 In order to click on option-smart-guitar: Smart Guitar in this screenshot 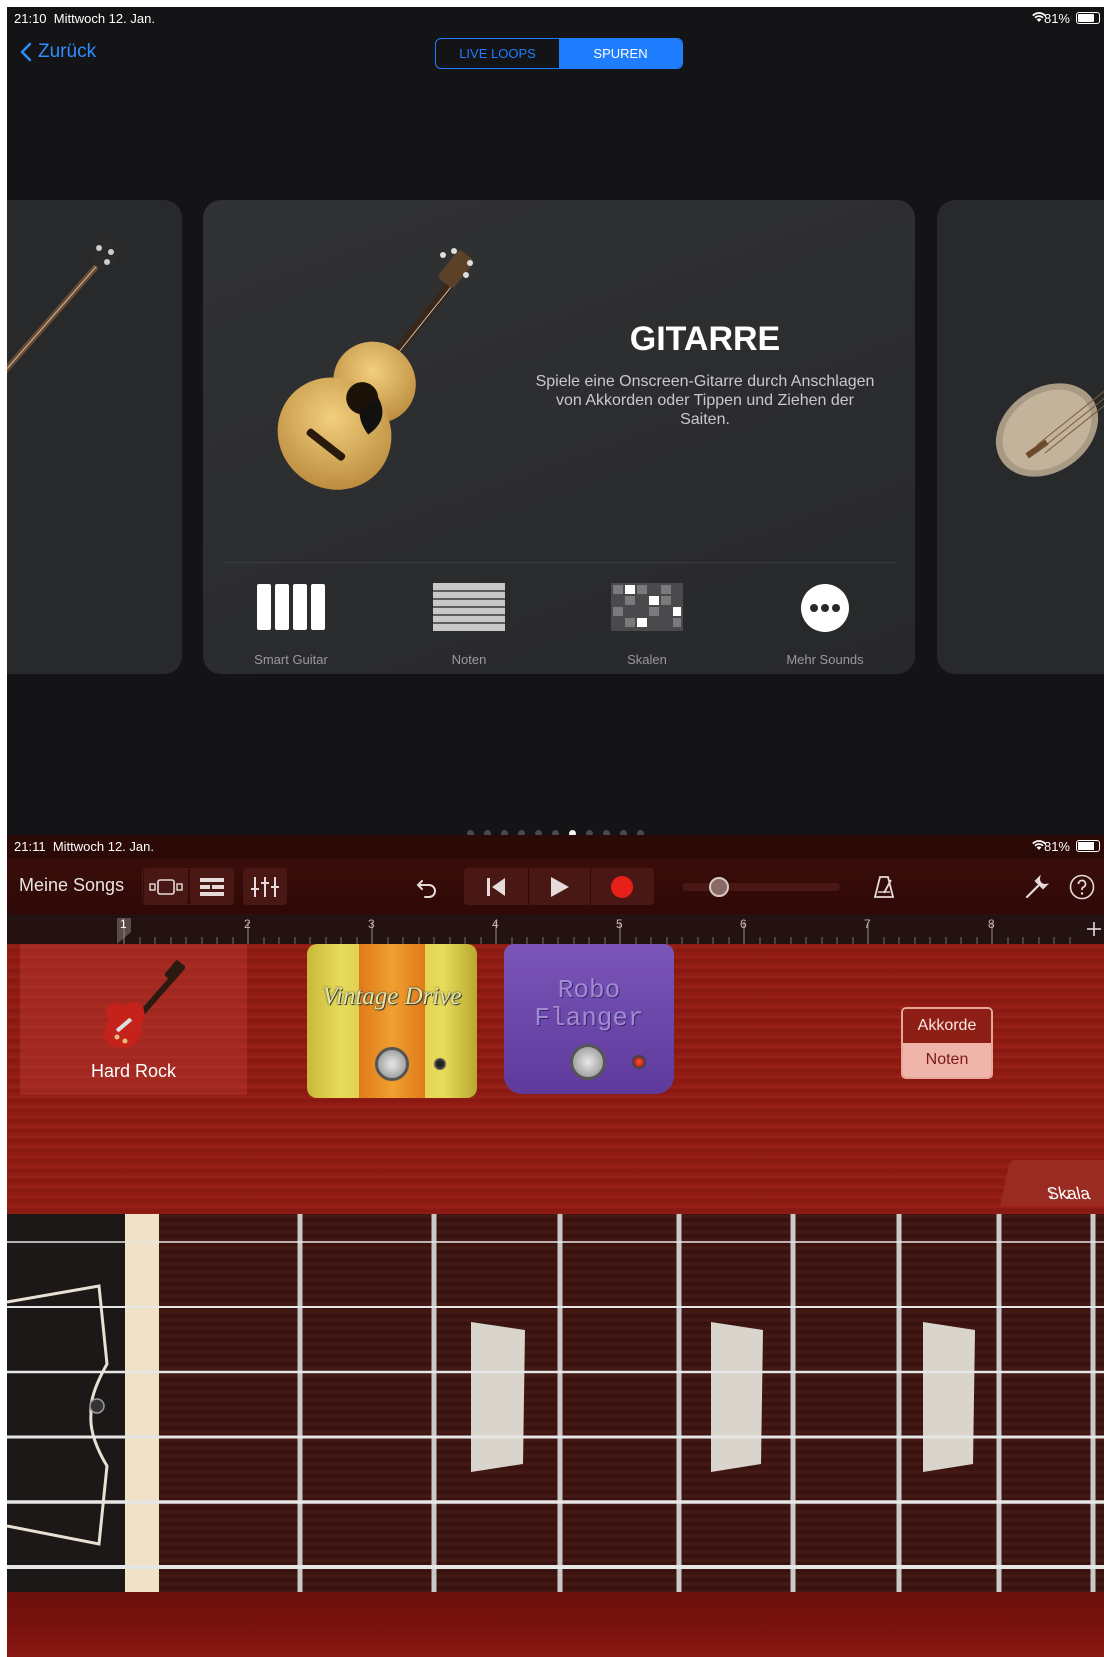, I will do `click(291, 625)`.